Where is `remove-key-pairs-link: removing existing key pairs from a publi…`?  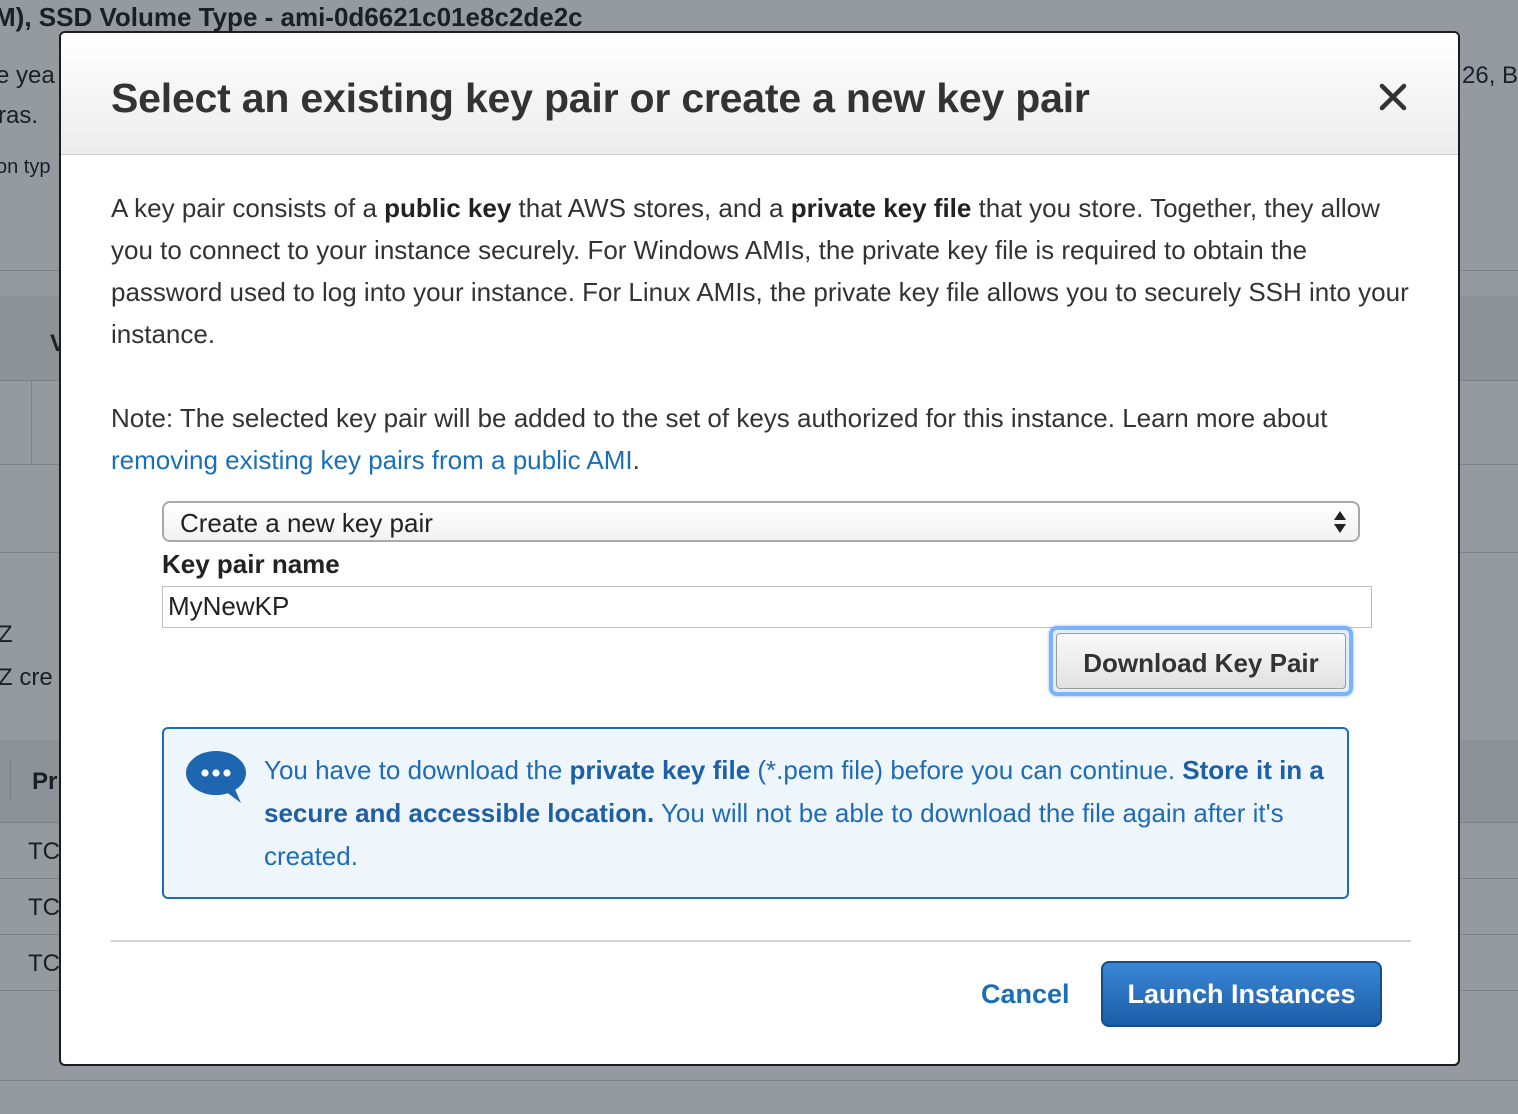
remove-key-pairs-link: removing existing key pairs from a publi… is located at coordinates (372, 460).